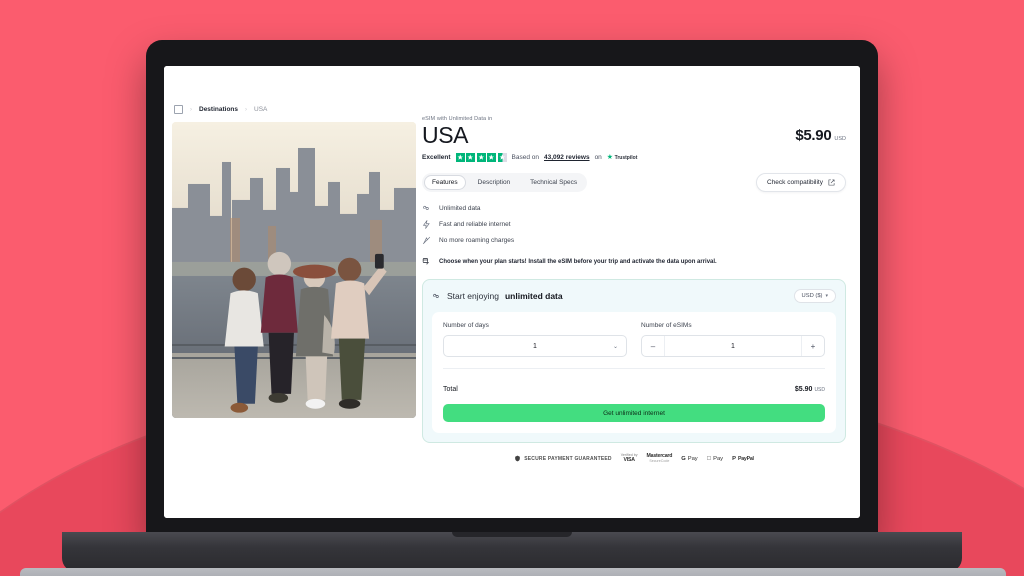 The image size is (1024, 576). Describe the element at coordinates (494, 182) in the screenshot. I see `tab-description: Description` at that location.